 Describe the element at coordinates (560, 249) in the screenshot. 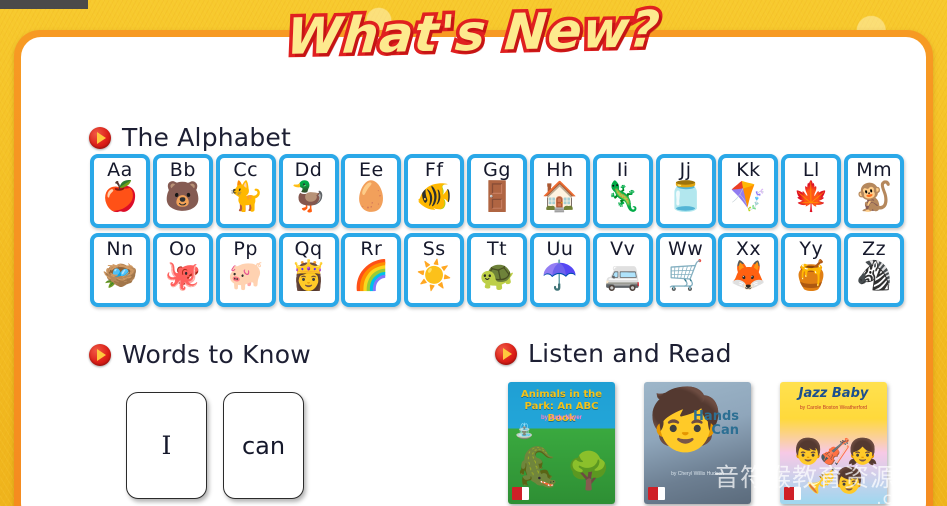

I see `letter-label: Uu` at that location.